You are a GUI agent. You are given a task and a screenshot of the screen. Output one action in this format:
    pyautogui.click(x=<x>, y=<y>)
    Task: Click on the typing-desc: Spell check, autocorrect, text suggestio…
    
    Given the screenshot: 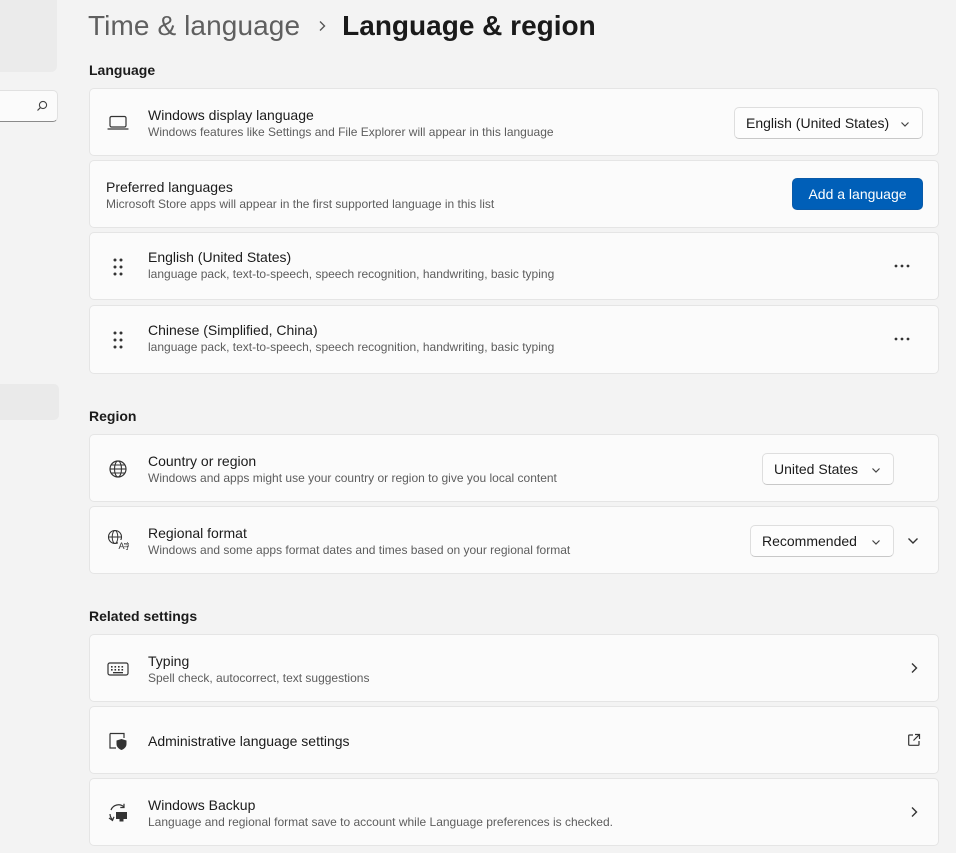 What is the action you would take?
    pyautogui.click(x=259, y=678)
    